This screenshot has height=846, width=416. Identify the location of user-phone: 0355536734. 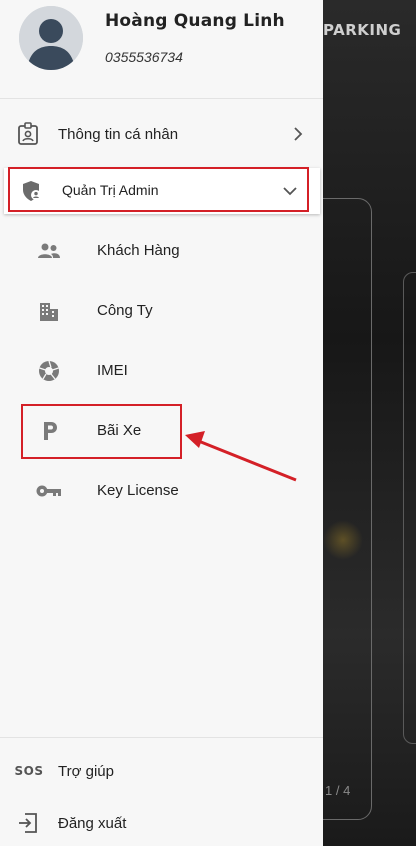
(144, 57).